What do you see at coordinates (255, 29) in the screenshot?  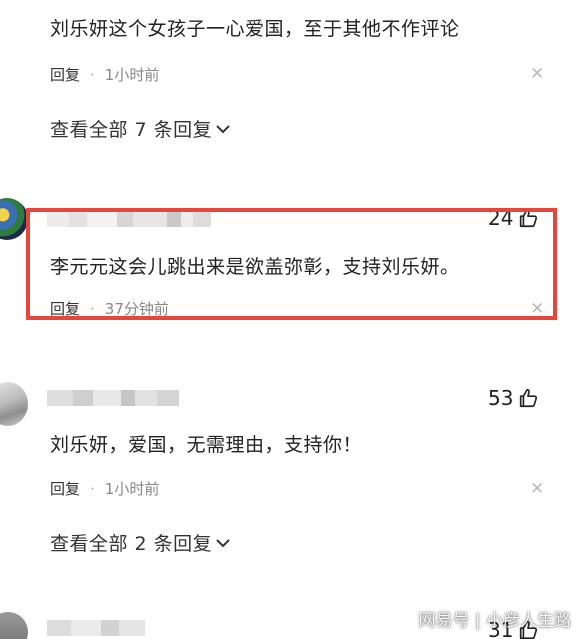 I see `comment-text: 刘乐妍这个女孩子一心爱国，至于其他不作评论` at bounding box center [255, 29].